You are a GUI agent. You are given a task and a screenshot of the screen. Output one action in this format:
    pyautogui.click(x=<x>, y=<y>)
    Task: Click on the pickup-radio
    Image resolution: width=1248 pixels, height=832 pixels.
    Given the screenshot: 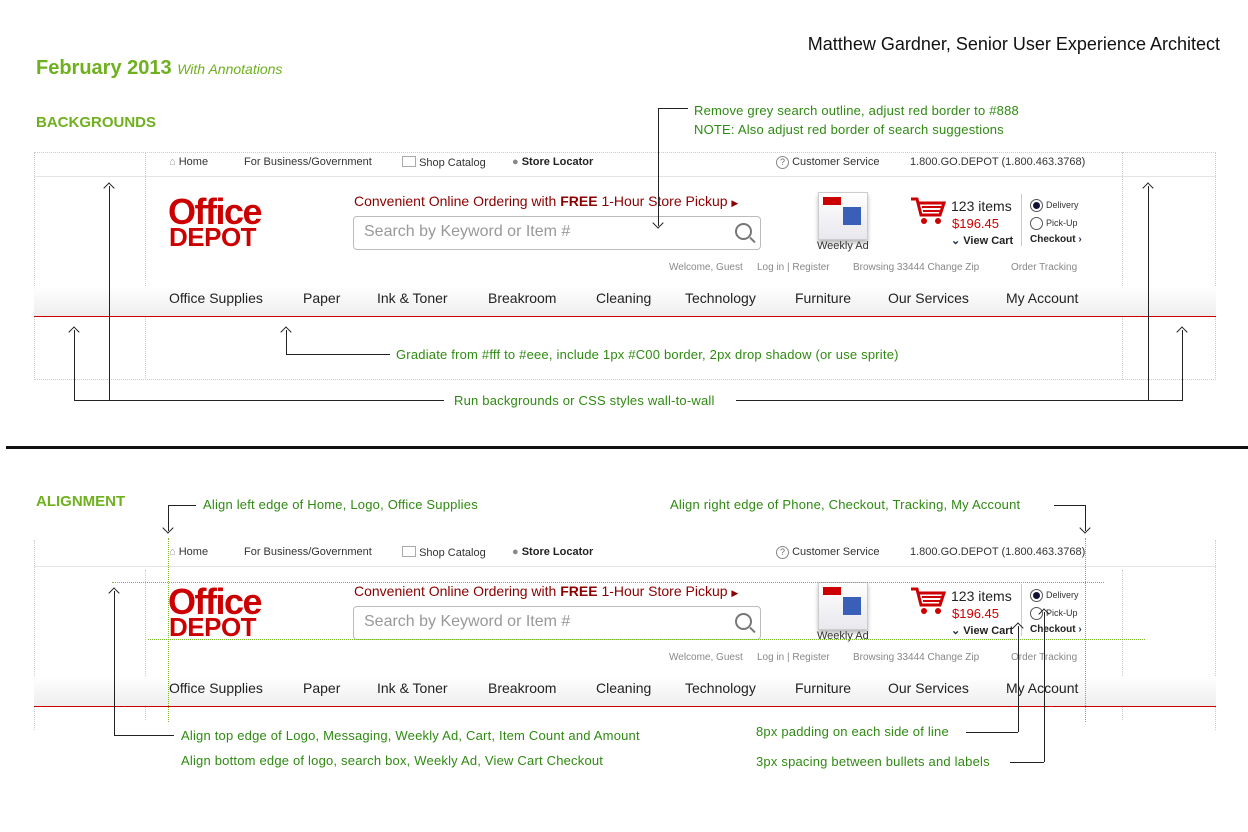 What is the action you would take?
    pyautogui.click(x=1036, y=223)
    